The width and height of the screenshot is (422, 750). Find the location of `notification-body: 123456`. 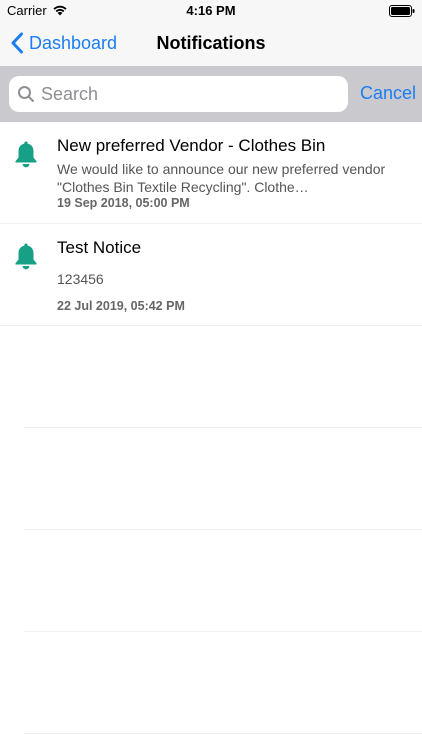

notification-body: 123456 is located at coordinates (80, 279).